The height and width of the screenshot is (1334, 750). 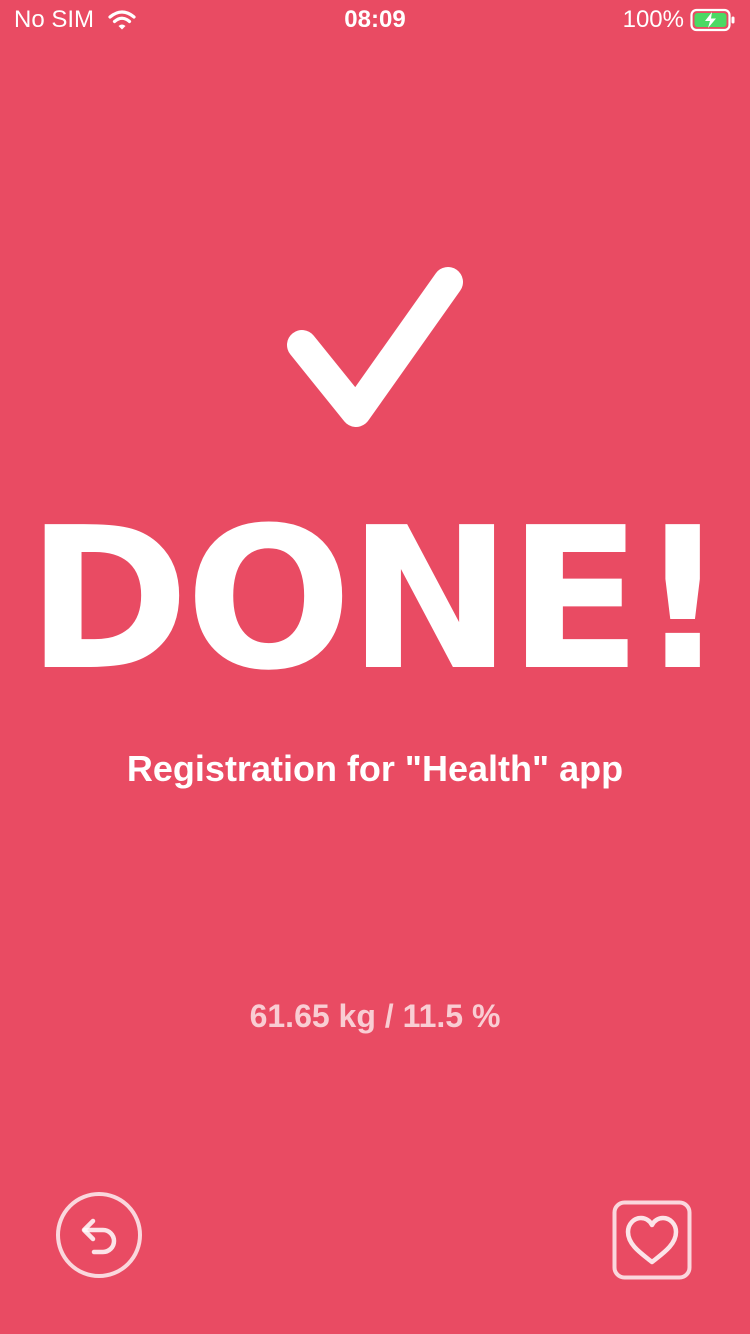 What do you see at coordinates (712, 20) in the screenshot?
I see `battery-charging-icon` at bounding box center [712, 20].